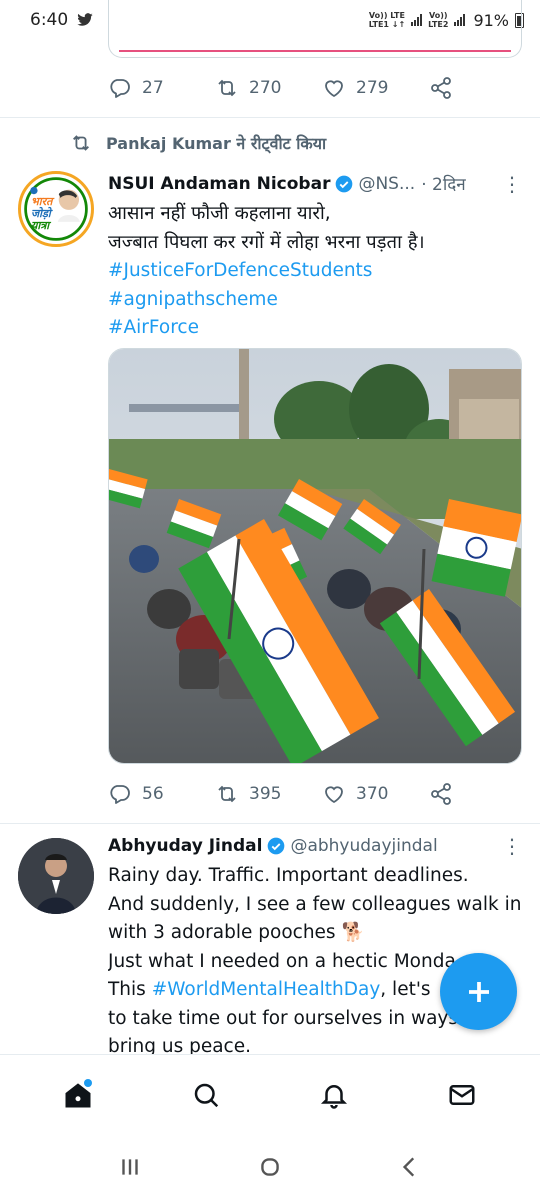 This screenshot has height=1200, width=540. Describe the element at coordinates (315, 300) in the screenshot. I see `hashtag-link: #agnipathscheme` at that location.